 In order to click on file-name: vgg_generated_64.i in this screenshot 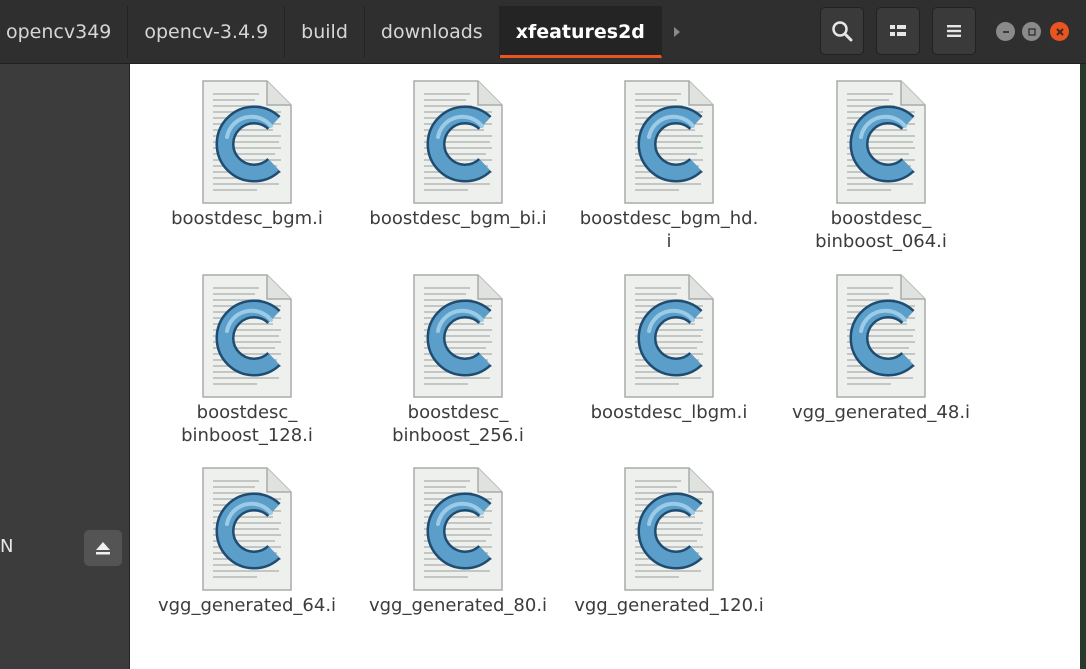, I will do `click(247, 605)`.